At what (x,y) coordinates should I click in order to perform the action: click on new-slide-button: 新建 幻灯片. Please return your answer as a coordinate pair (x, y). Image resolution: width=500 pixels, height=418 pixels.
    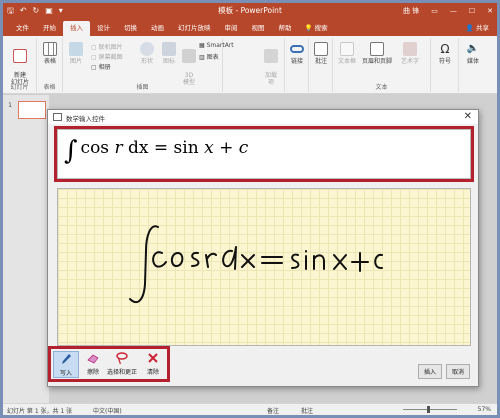
    Looking at the image, I should click on (20, 64).